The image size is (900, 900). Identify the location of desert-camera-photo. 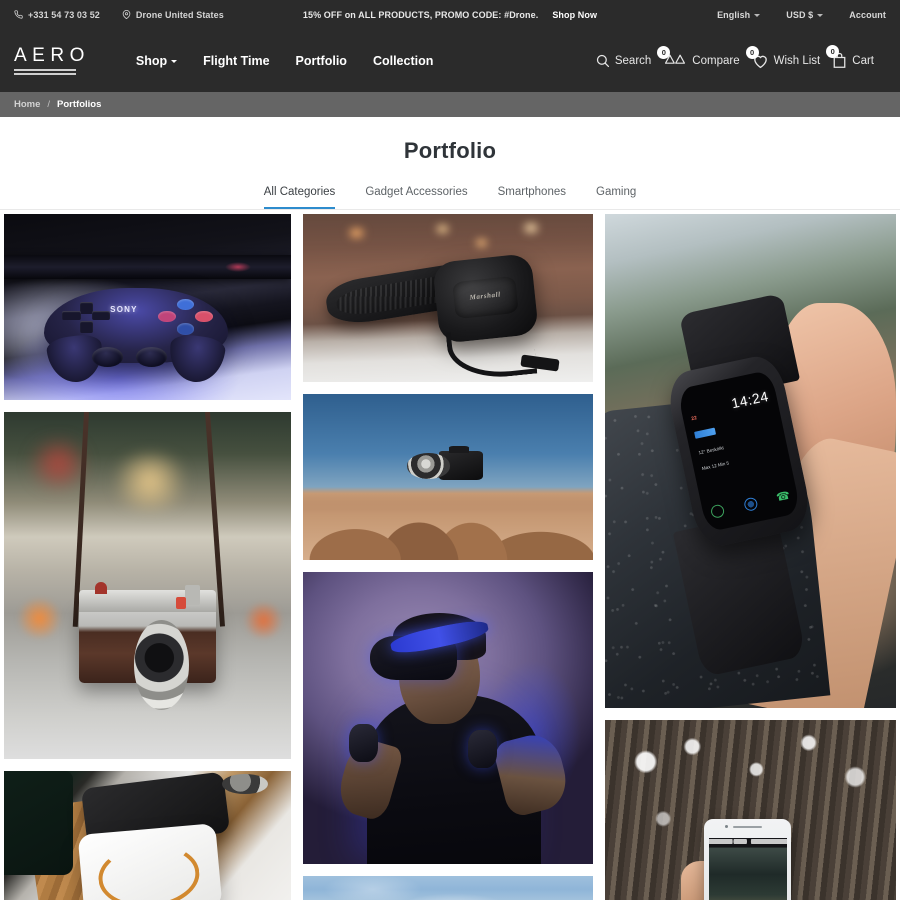
(448, 477).